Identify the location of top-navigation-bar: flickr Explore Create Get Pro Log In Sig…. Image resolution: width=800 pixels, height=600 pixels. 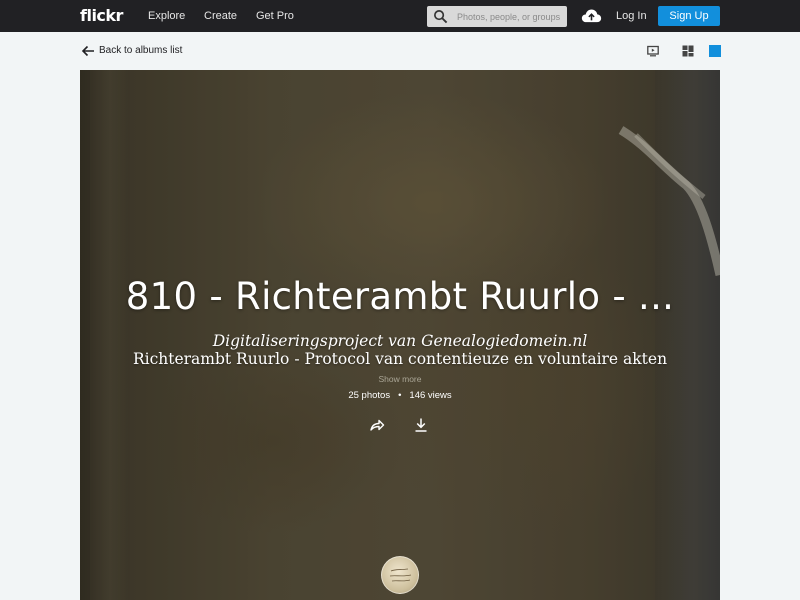
(400, 16).